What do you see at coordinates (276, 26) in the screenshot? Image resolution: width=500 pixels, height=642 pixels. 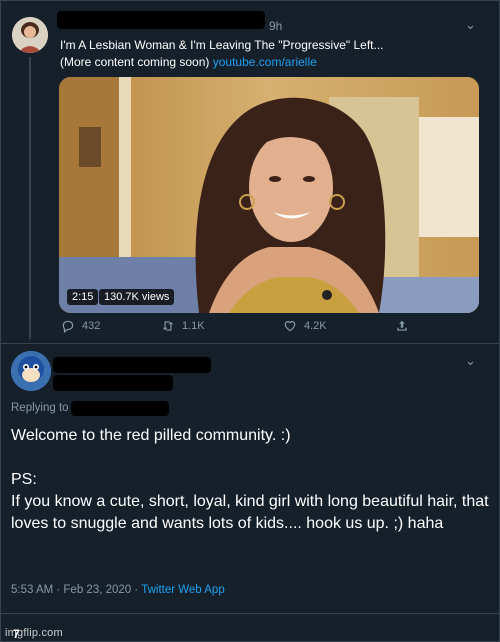 I see `tweet-time: 9h` at bounding box center [276, 26].